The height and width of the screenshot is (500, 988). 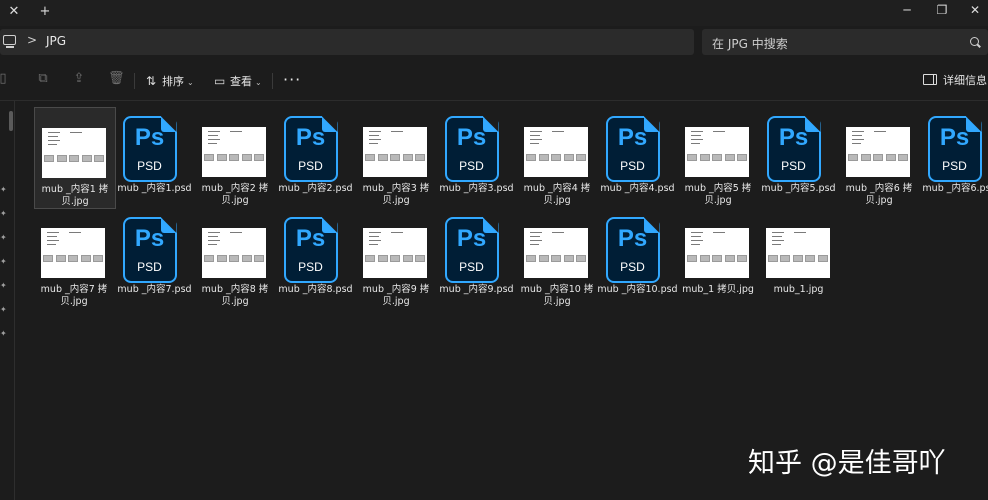 What do you see at coordinates (638, 157) in the screenshot?
I see `psd-file-item: Ps PSD mub _内容4.psd` at bounding box center [638, 157].